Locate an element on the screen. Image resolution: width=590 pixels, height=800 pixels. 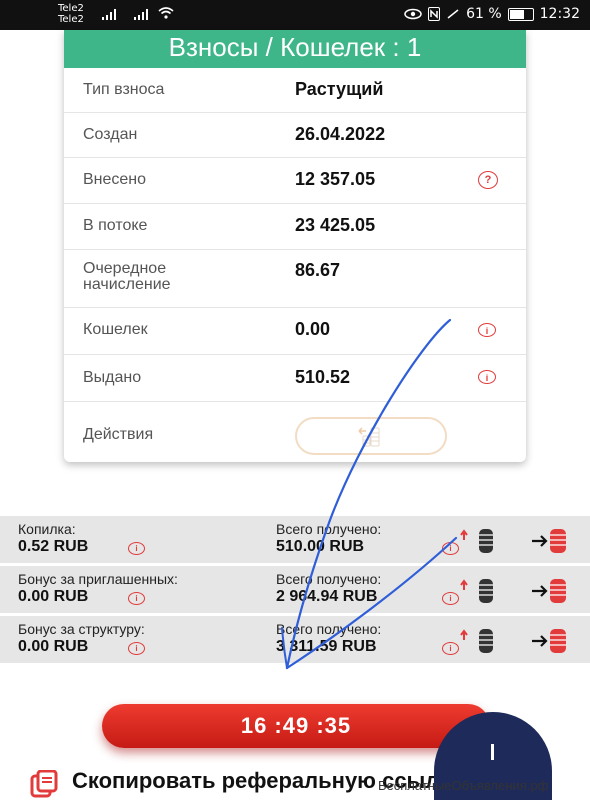
row-deposited: Внесено 12 357.05 ? is located at coordinates (295, 181).